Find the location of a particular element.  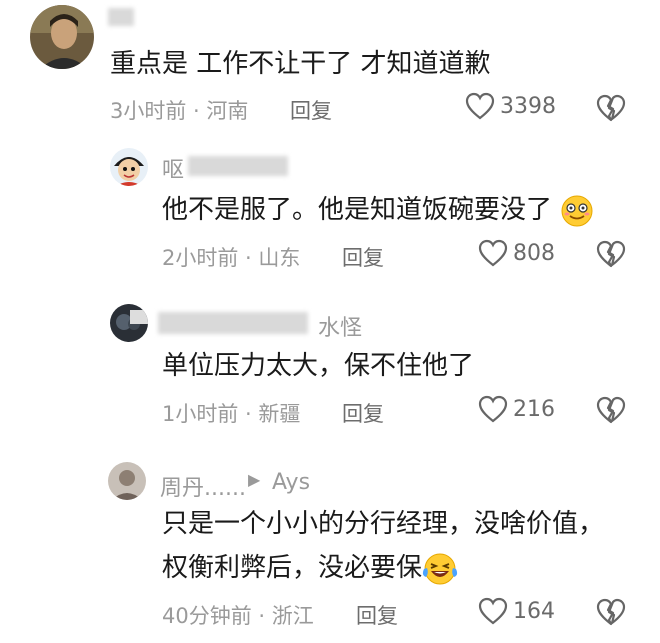

comment-meta-time: 1小时前 · 新疆 is located at coordinates (231, 414).